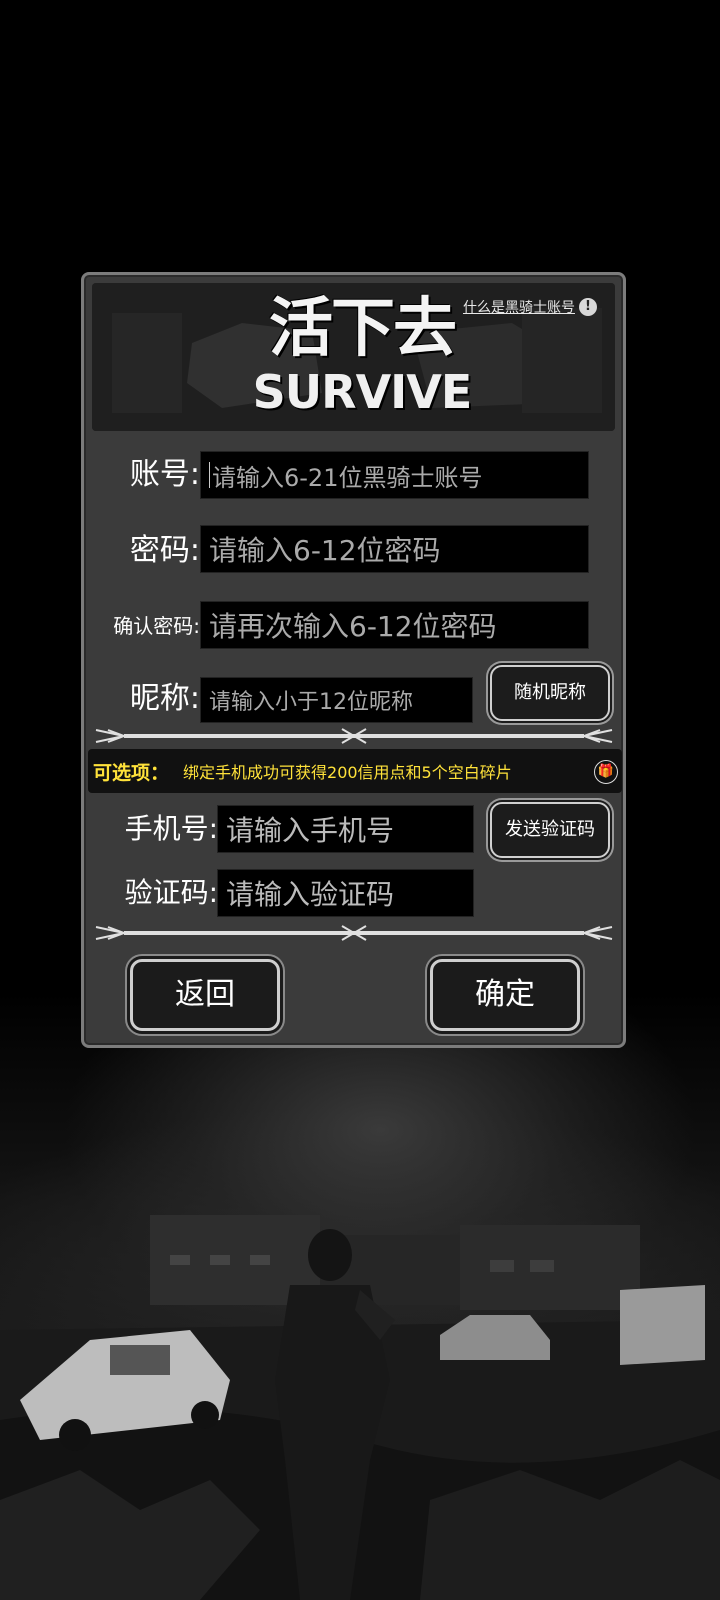  What do you see at coordinates (311, 702) in the screenshot?
I see `nickname-placeholder: 请输入小于12位昵称` at bounding box center [311, 702].